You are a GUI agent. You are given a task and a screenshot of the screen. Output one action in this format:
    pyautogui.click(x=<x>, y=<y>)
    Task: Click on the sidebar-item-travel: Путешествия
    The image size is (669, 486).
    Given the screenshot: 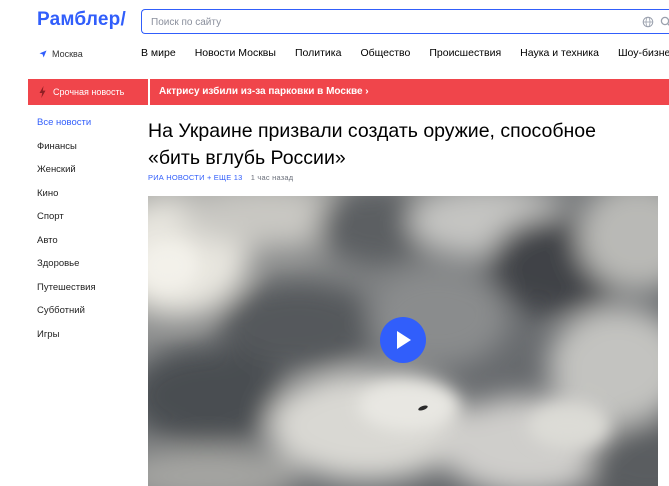 What is the action you would take?
    pyautogui.click(x=66, y=294)
    